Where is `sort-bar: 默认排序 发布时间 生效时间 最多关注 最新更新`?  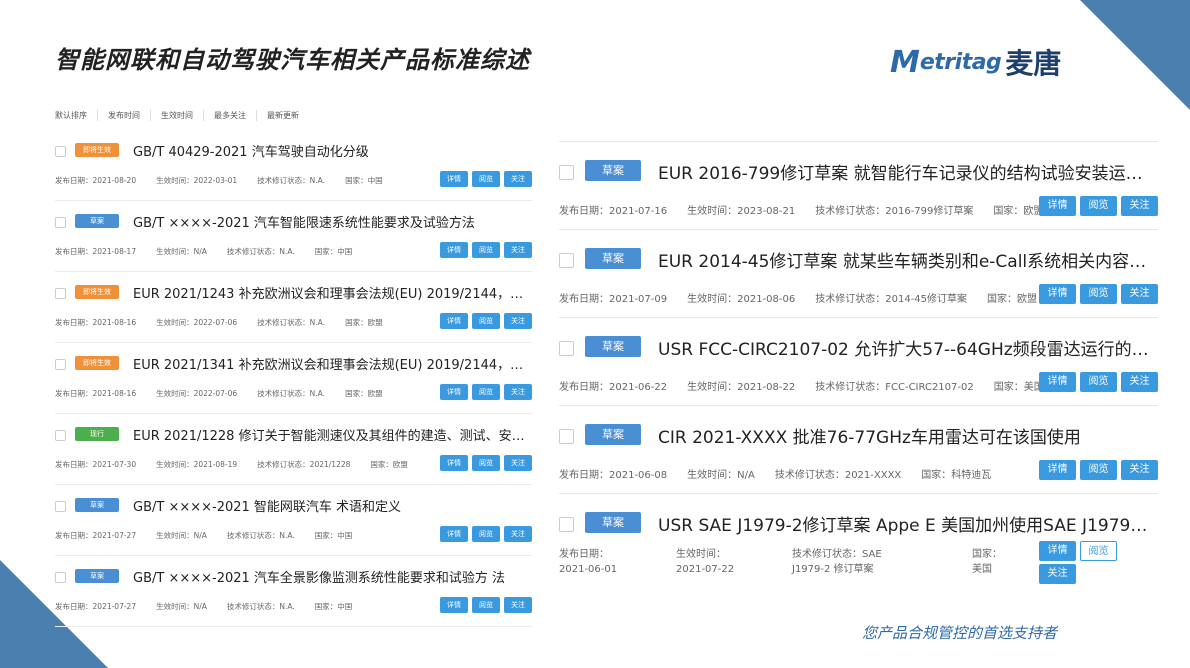
sort-bar: 默认排序 发布时间 生效时间 最多关注 最新更新 is located at coordinates (182, 115).